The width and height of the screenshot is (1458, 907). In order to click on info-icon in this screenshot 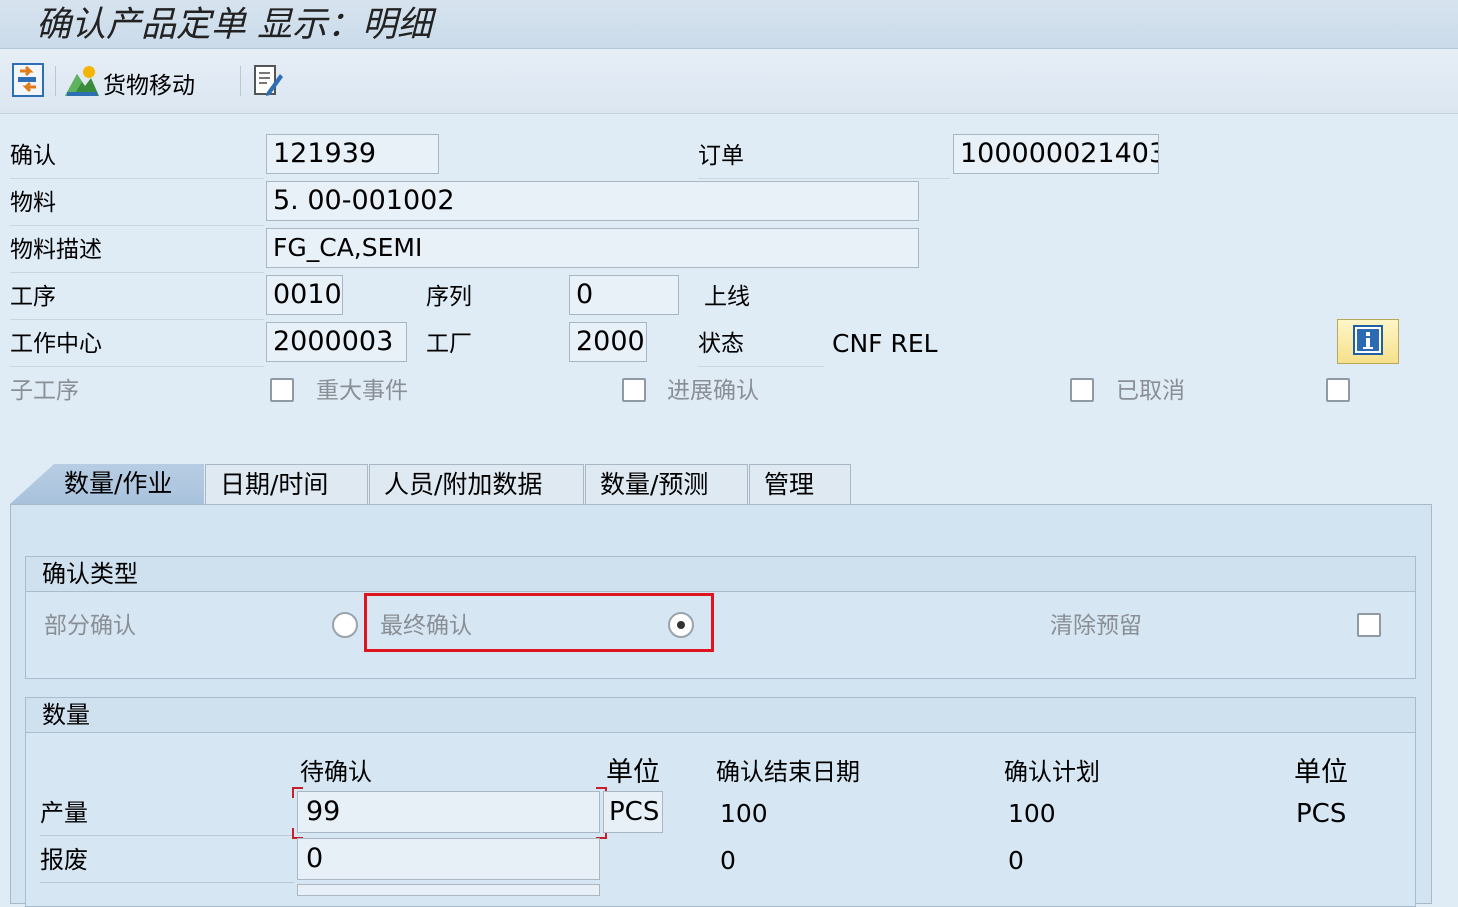, I will do `click(1368, 341)`.